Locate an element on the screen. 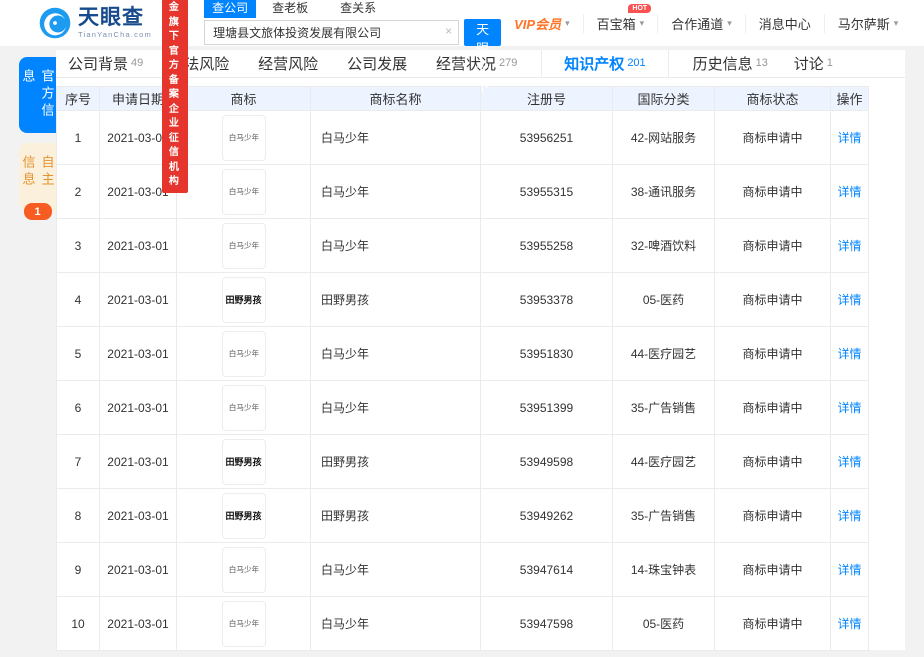 This screenshot has height=657, width=924. cell-reg-no: 53951399 is located at coordinates (546, 407).